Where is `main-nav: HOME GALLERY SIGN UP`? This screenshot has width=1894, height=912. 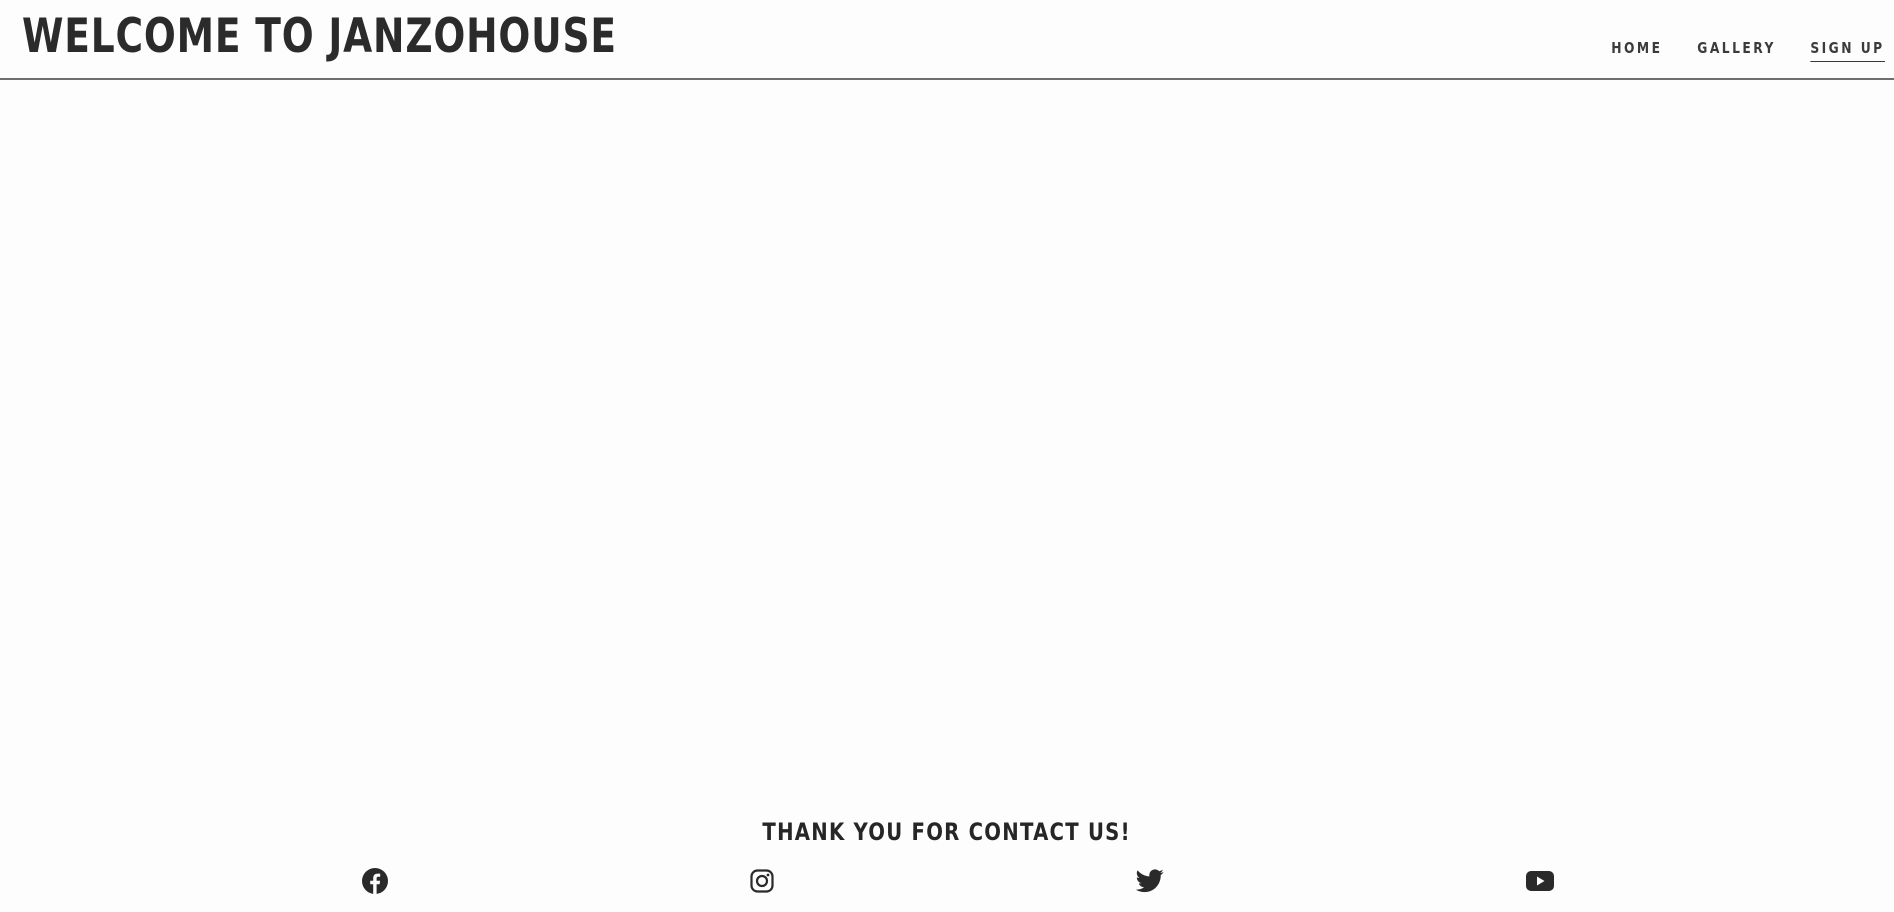 main-nav: HOME GALLERY SIGN UP is located at coordinates (1742, 50).